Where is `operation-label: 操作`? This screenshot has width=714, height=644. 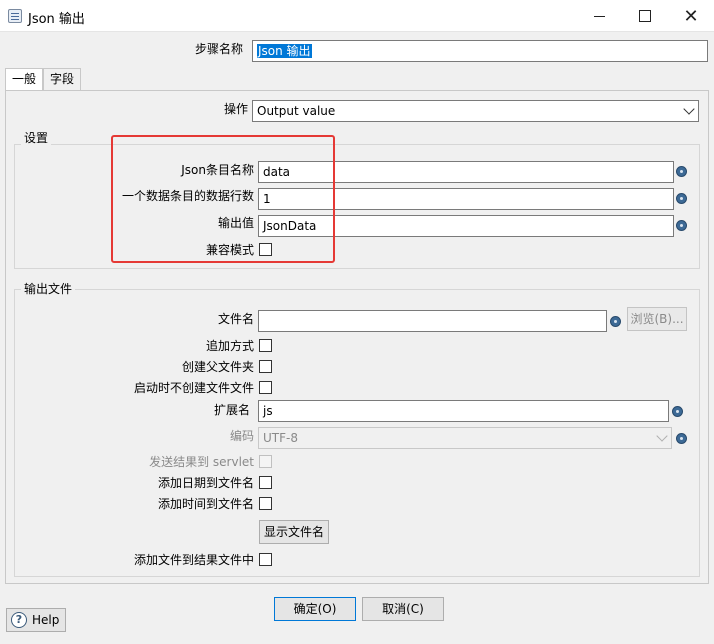
operation-label: 操作 is located at coordinates (235, 109).